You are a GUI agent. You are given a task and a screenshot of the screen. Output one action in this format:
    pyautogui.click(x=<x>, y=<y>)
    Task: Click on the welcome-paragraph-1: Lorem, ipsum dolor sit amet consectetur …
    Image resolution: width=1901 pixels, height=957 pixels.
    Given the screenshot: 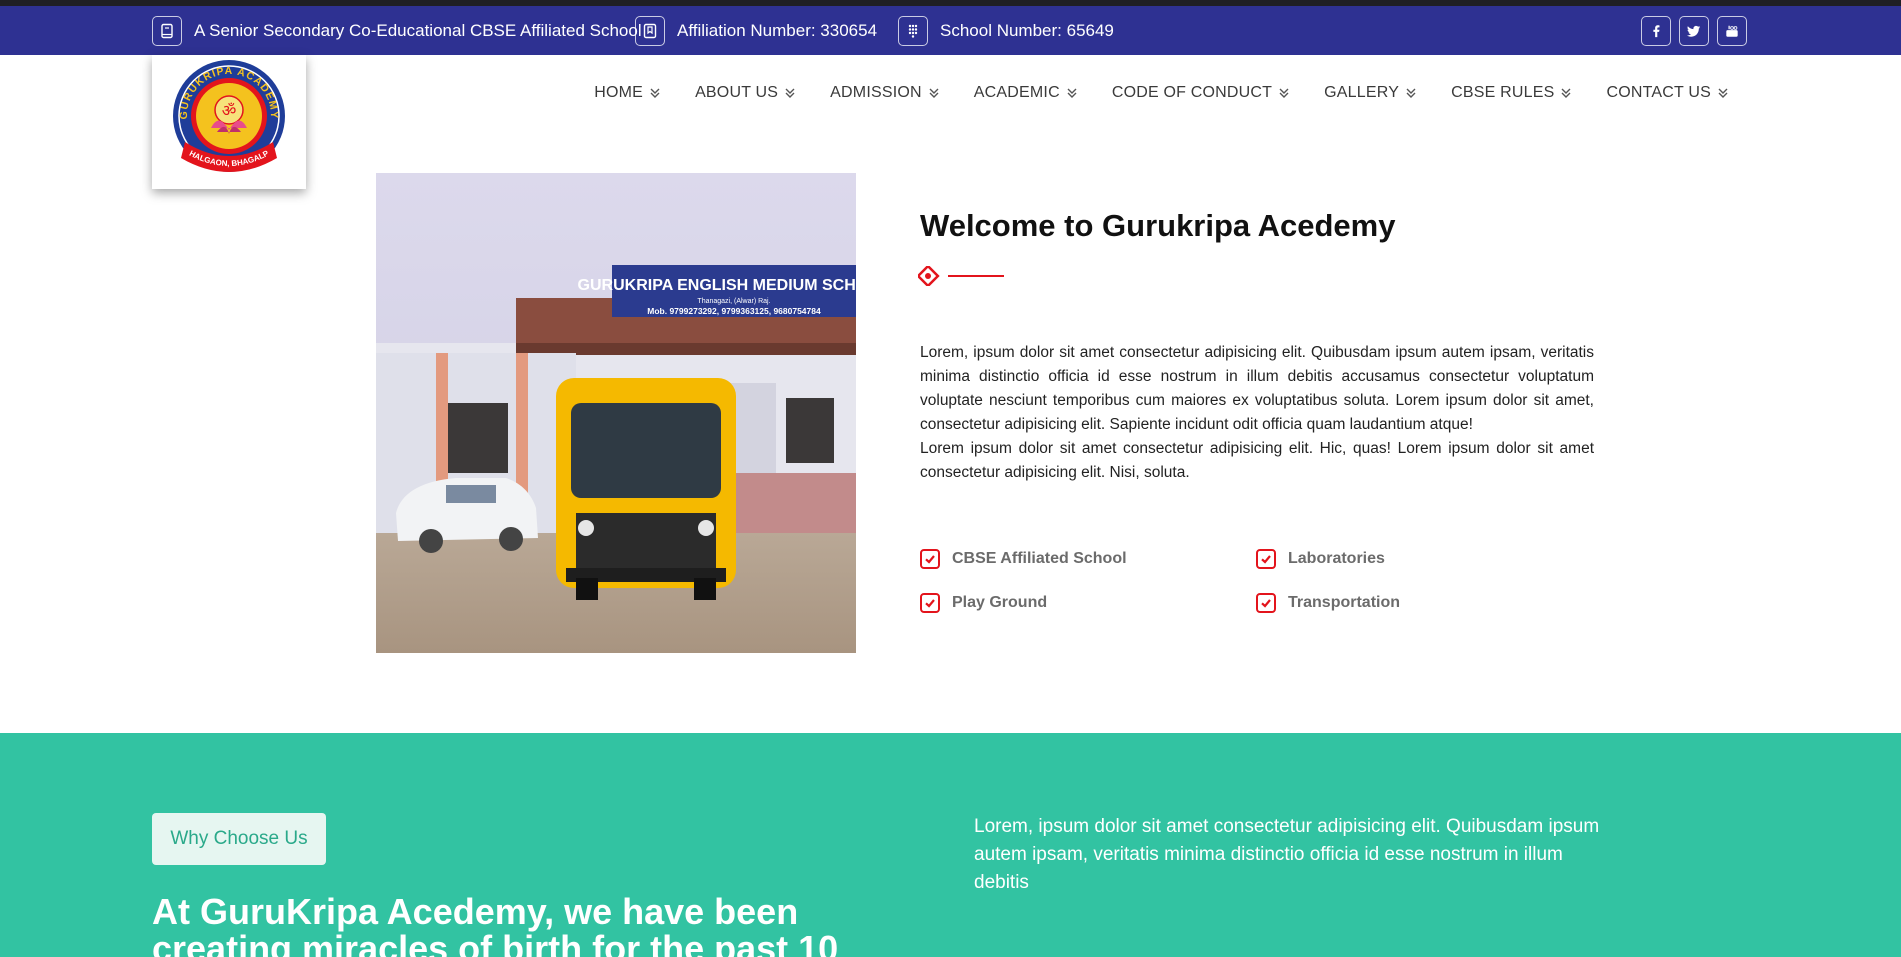 What is the action you would take?
    pyautogui.click(x=1257, y=388)
    